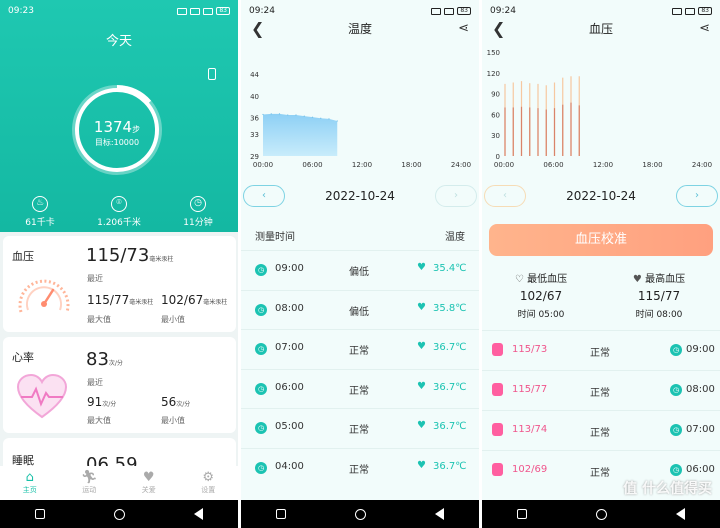 The width and height of the screenshot is (720, 528). What do you see at coordinates (360, 427) in the screenshot?
I see `table-row: ◷ 05:00 正常 ♥ 36.7℃` at bounding box center [360, 427].